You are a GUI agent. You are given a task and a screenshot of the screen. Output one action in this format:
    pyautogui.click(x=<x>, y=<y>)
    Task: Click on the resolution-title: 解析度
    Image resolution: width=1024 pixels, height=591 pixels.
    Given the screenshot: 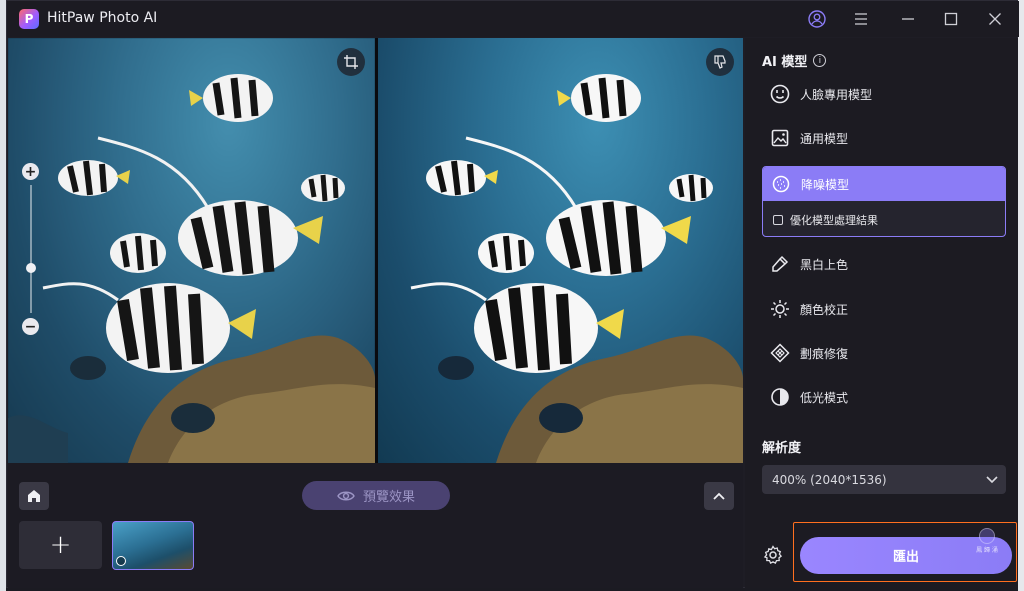 What is the action you would take?
    pyautogui.click(x=782, y=448)
    